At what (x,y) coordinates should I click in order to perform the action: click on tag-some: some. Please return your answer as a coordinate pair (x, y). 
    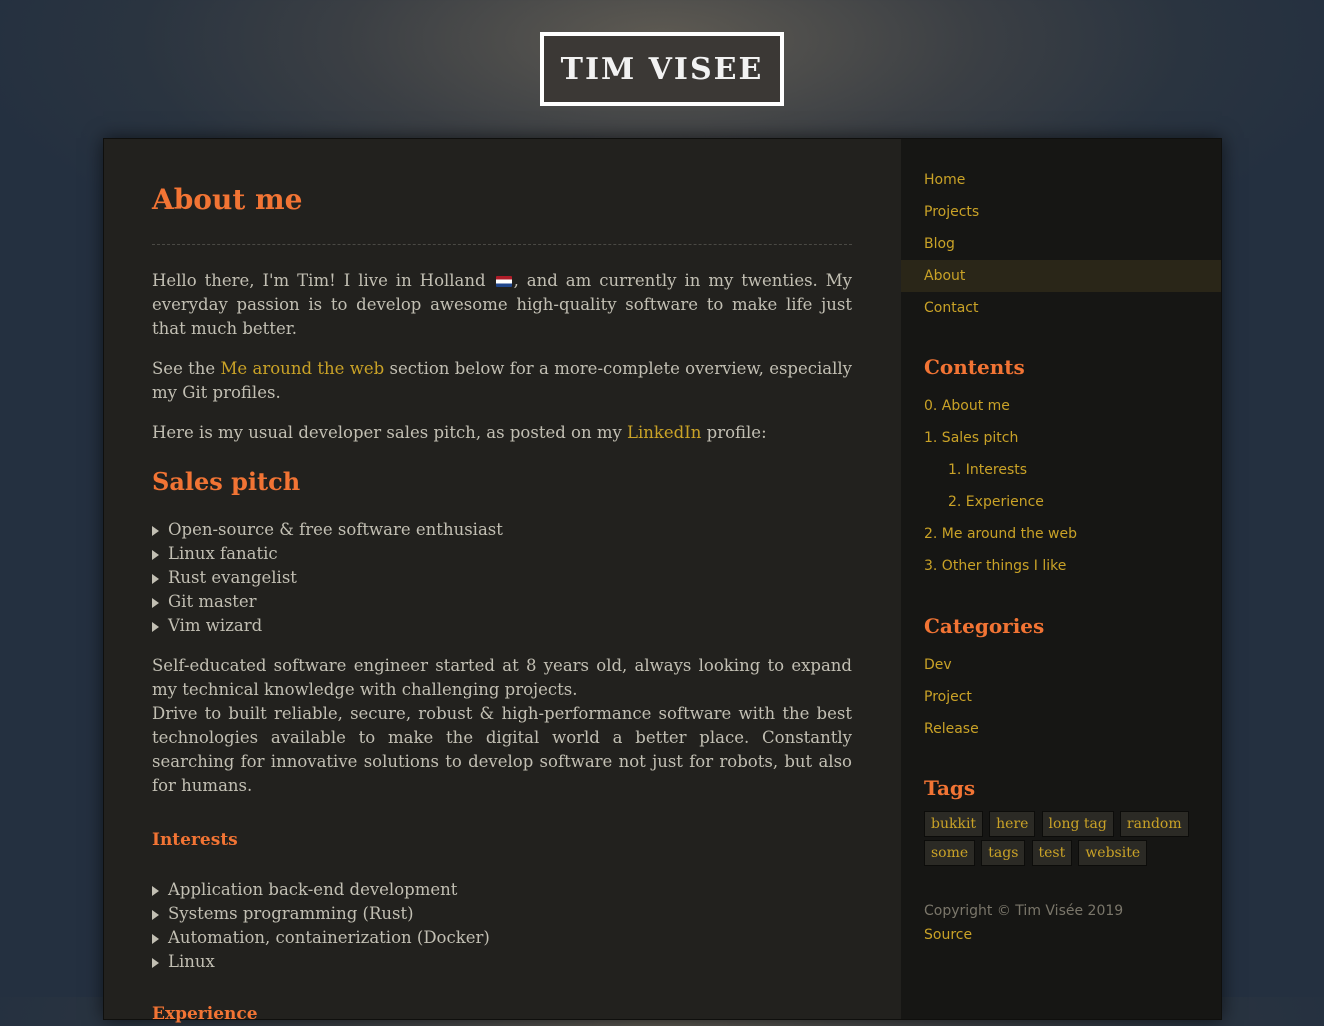
    Looking at the image, I should click on (950, 853).